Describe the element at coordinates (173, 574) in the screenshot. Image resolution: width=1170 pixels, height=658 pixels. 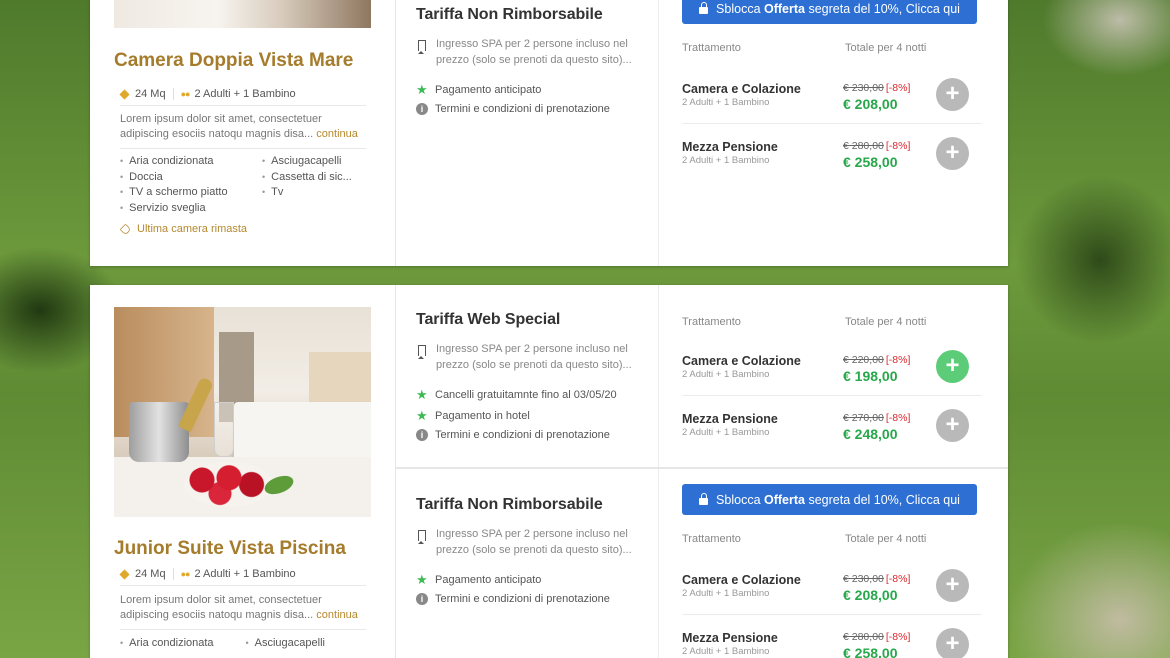
I see `divider` at that location.